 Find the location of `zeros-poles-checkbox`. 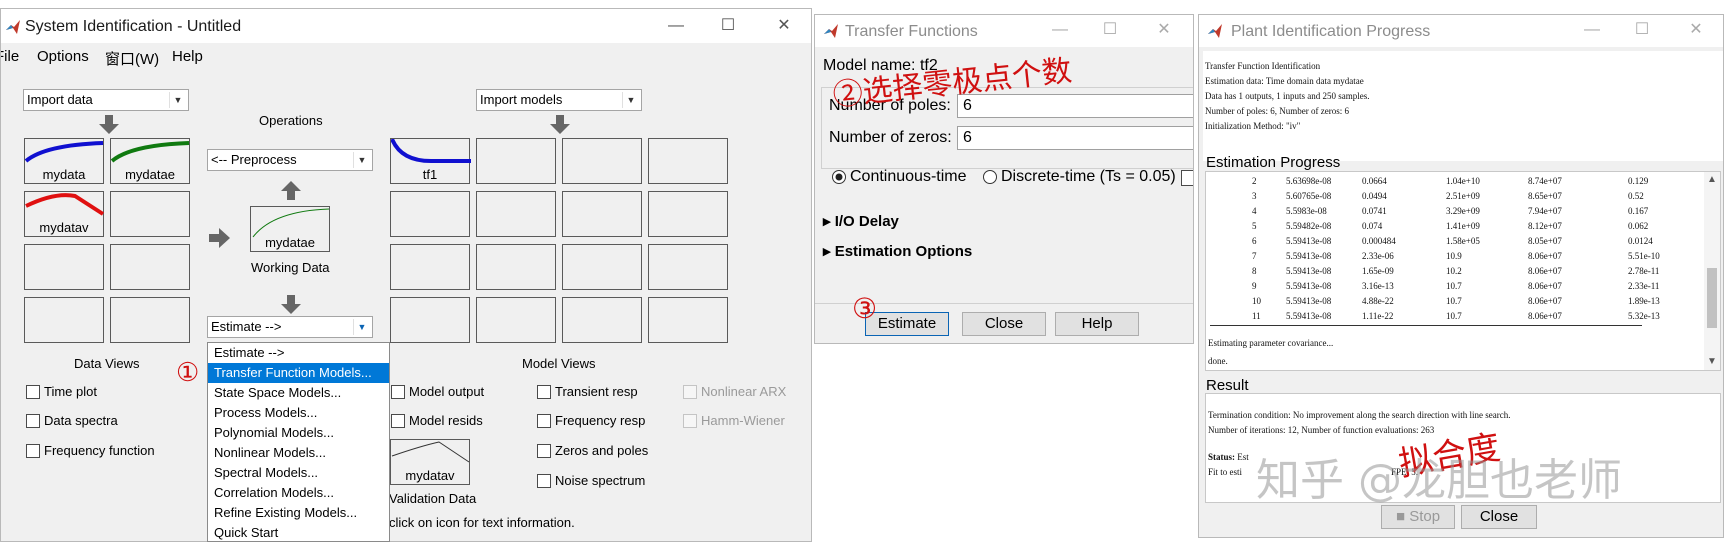

zeros-poles-checkbox is located at coordinates (544, 451).